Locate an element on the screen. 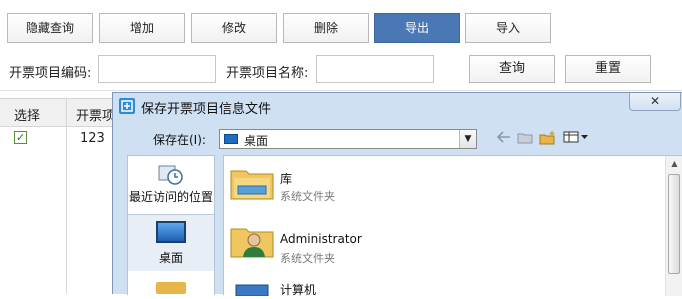 This screenshot has height=299, width=682. close-icon: ✕ is located at coordinates (655, 101).